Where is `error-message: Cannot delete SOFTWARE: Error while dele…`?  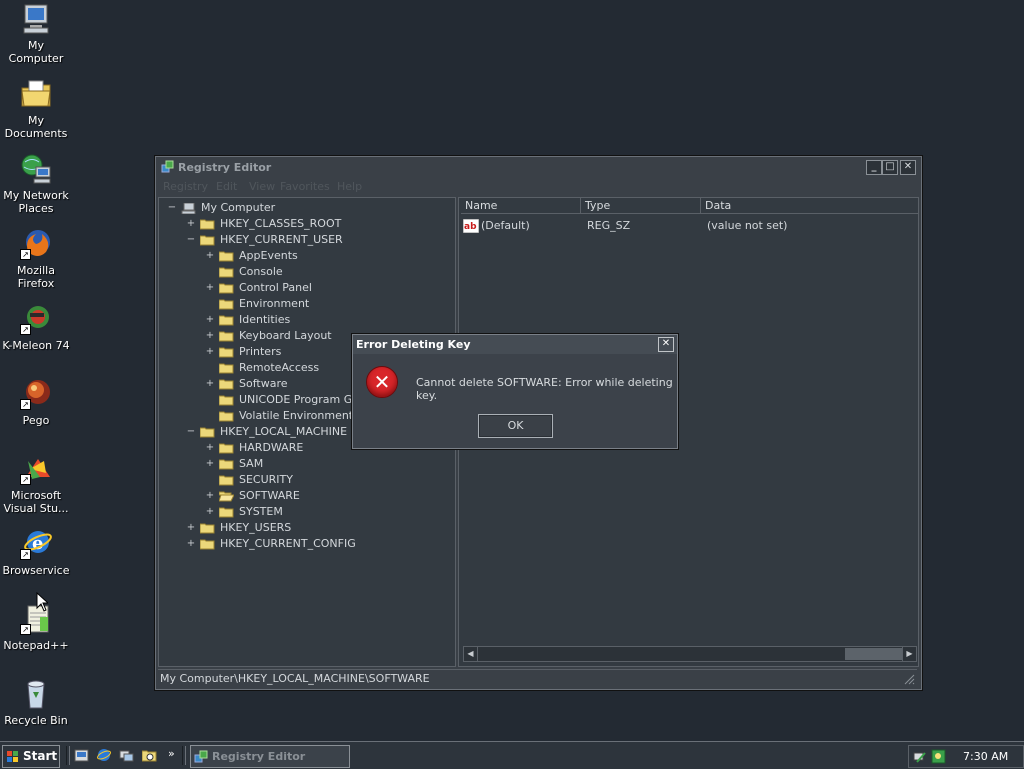 error-message: Cannot delete SOFTWARE: Error while dele… is located at coordinates (544, 389).